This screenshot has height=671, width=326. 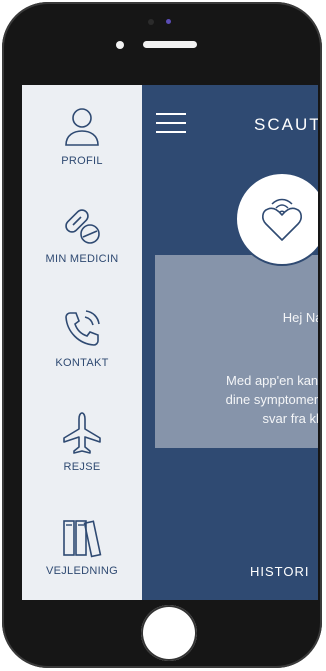 What do you see at coordinates (168, 21) in the screenshot?
I see `sensor` at bounding box center [168, 21].